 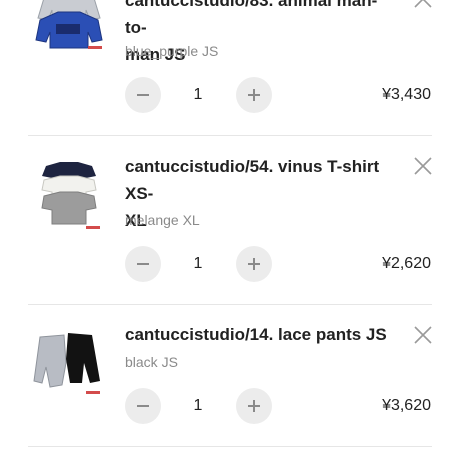 I want to click on item-divider, so click(x=230, y=446).